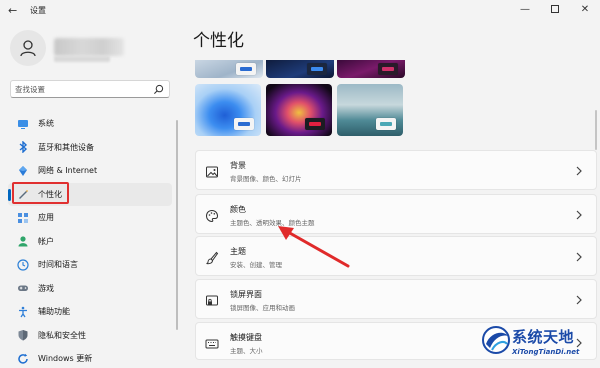 The height and width of the screenshot is (368, 600). Describe the element at coordinates (9, 194) in the screenshot. I see `active-indicator` at that location.